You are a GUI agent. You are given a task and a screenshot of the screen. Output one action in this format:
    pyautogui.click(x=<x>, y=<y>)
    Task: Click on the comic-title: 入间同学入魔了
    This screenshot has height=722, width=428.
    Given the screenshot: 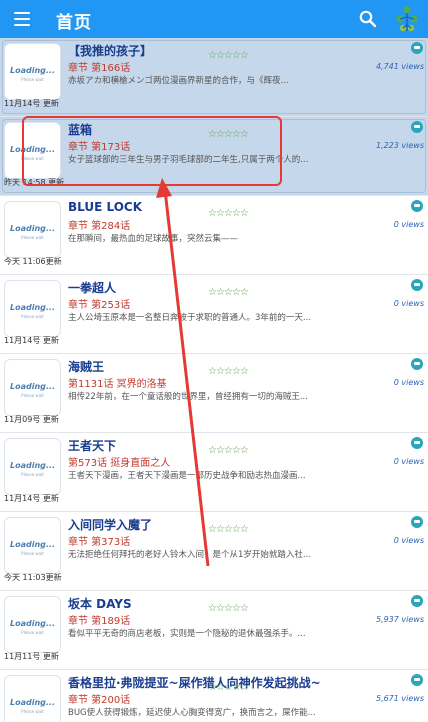 What is the action you would take?
    pyautogui.click(x=110, y=524)
    